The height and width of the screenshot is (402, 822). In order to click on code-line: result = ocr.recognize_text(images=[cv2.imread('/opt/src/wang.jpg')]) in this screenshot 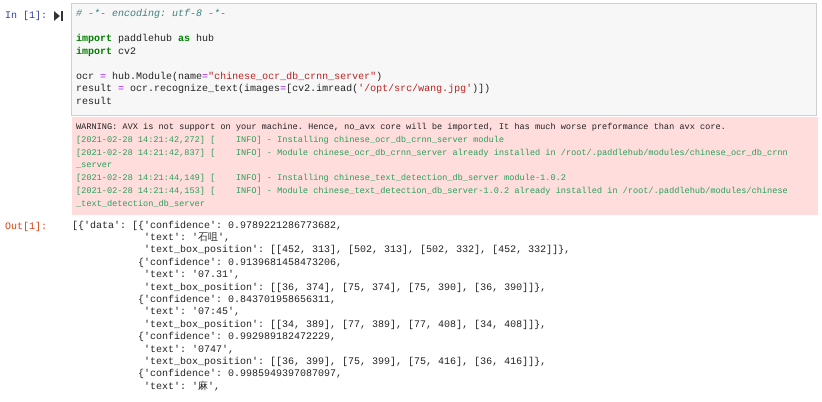, I will do `click(284, 90)`.